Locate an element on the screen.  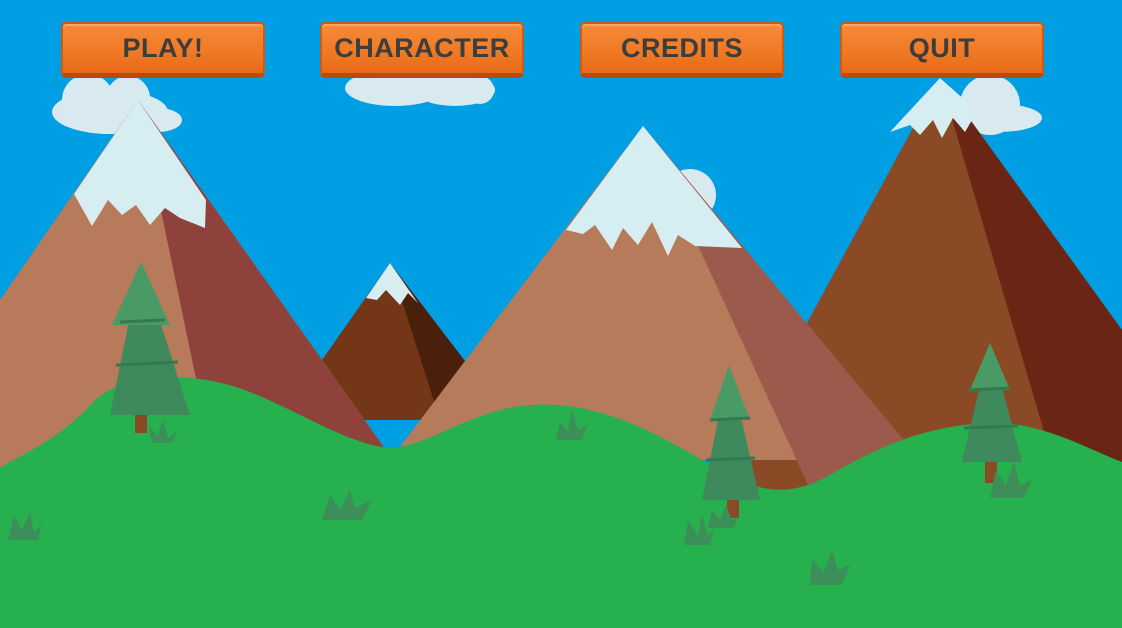
character-button: CHARACTER is located at coordinates (422, 50).